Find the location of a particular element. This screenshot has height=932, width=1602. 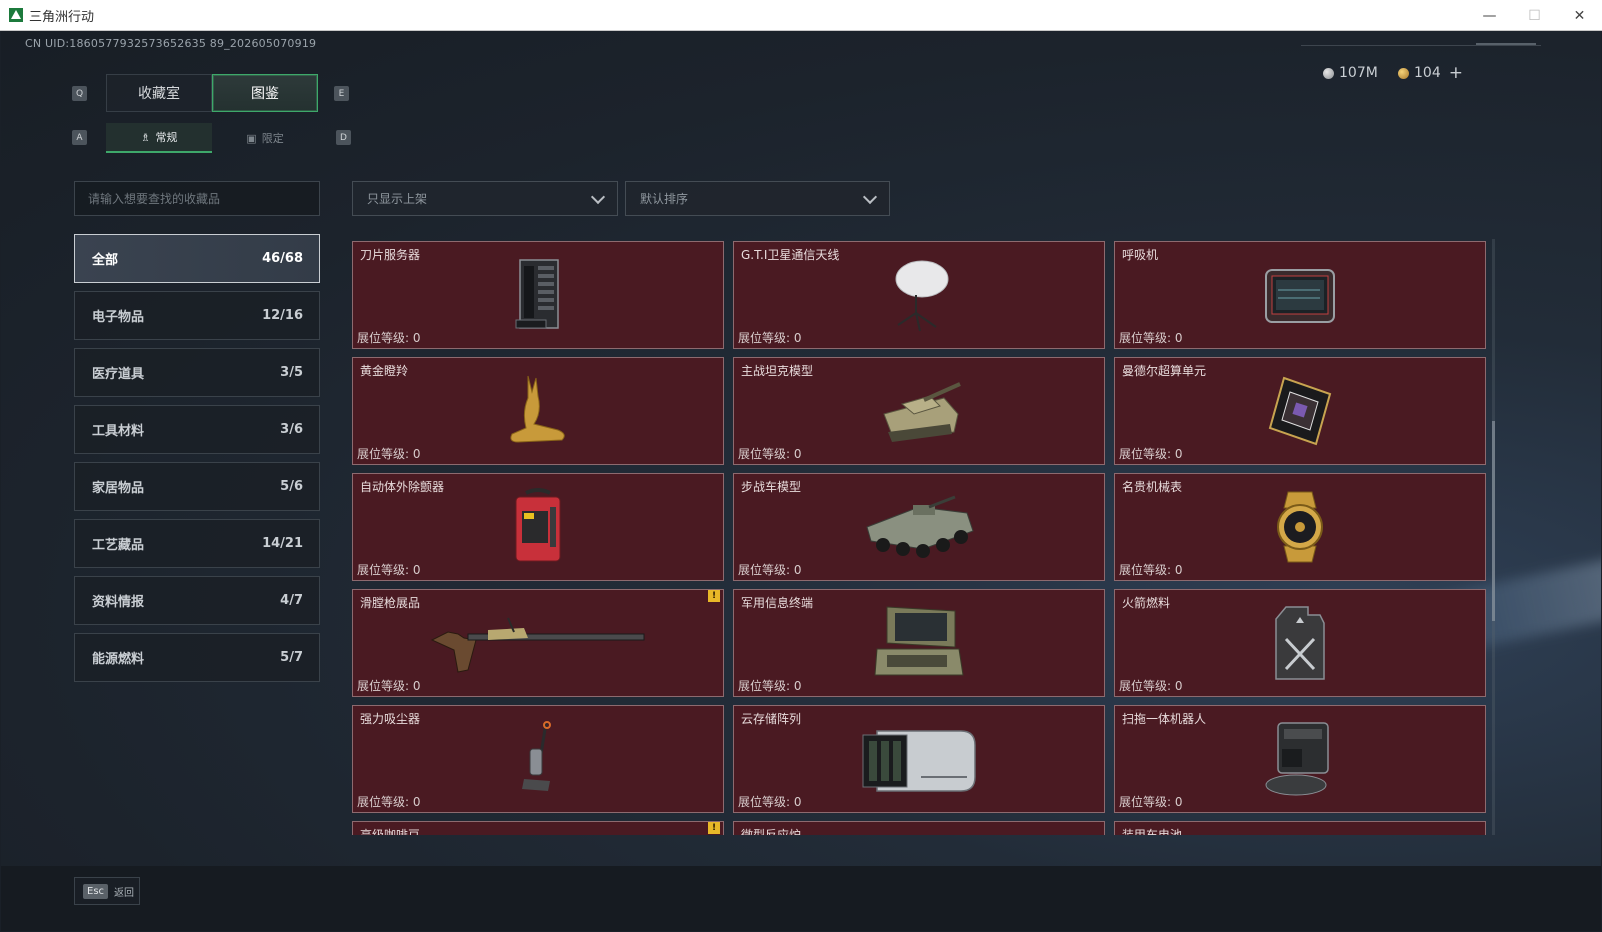

defibrillator-icon is located at coordinates (538, 525).